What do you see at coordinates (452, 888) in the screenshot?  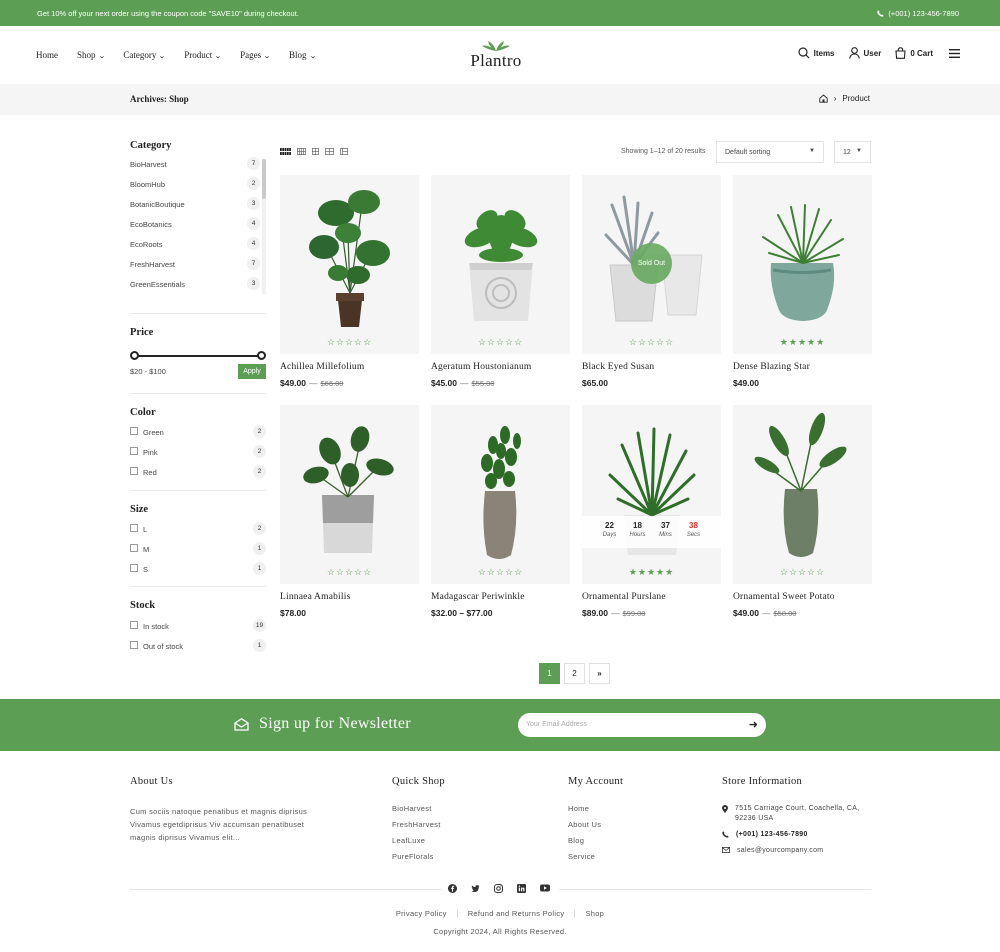 I see `facebook-icon` at bounding box center [452, 888].